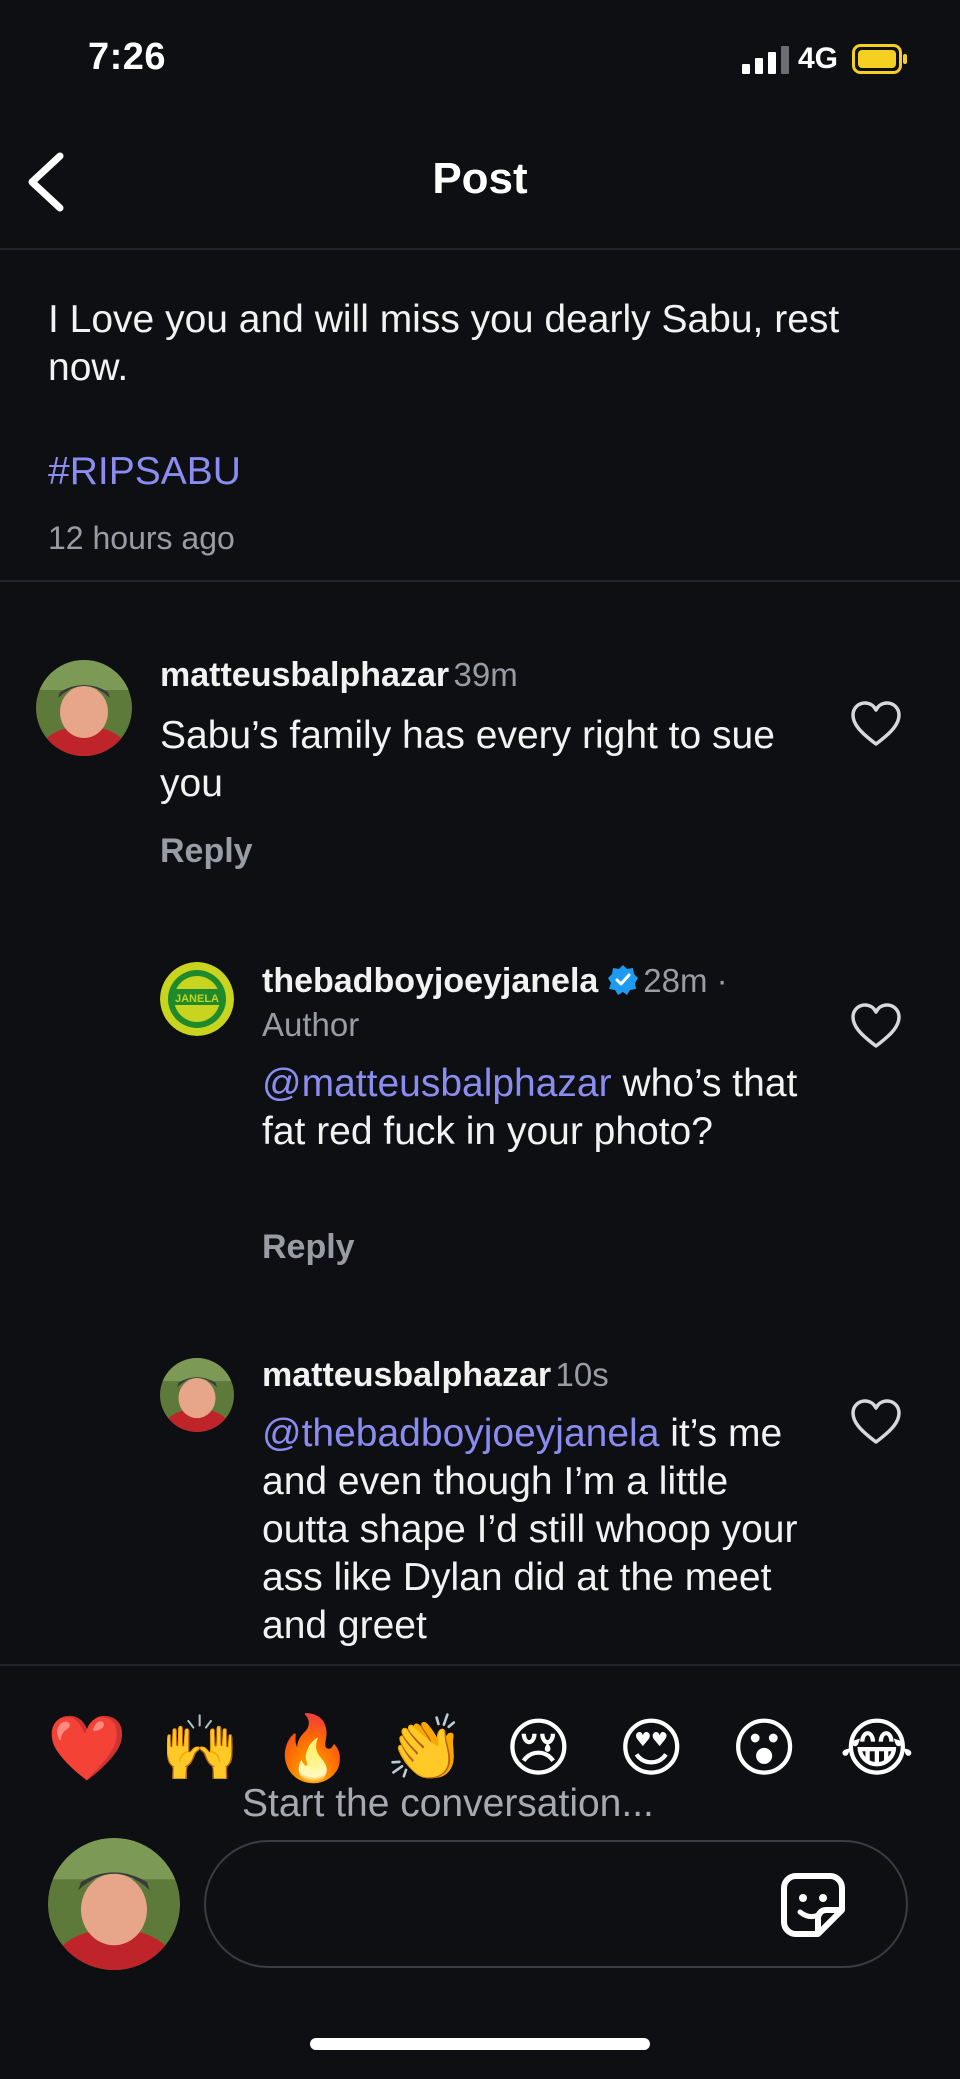 The height and width of the screenshot is (2079, 960). Describe the element at coordinates (818, 58) in the screenshot. I see `network-type: 4G` at that location.